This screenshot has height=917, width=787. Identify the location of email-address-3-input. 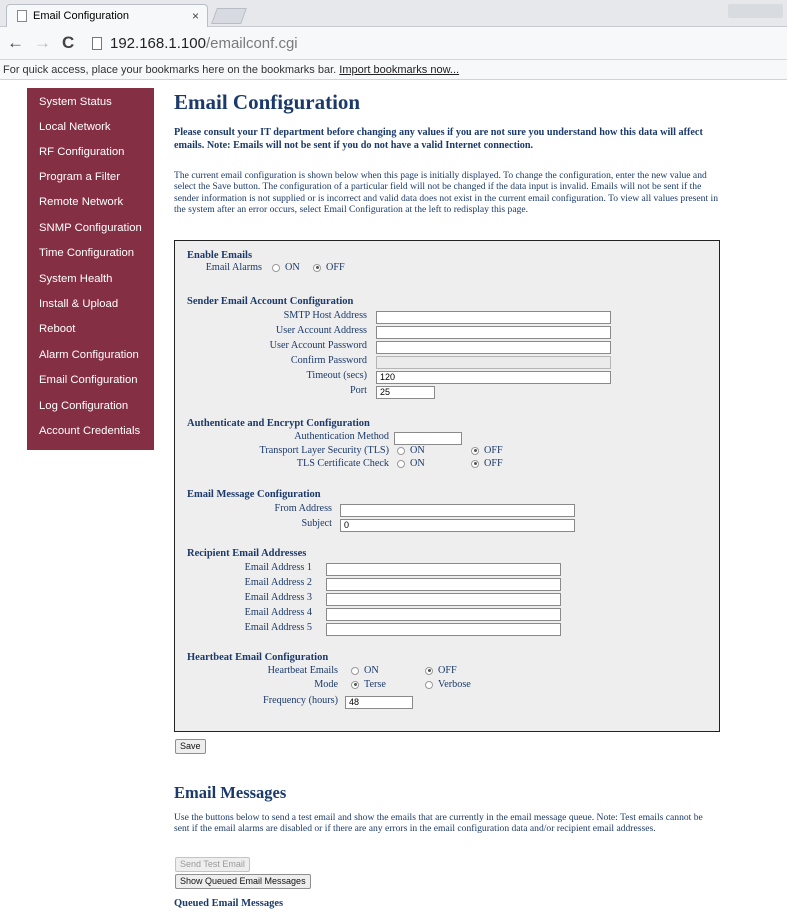
(443, 599).